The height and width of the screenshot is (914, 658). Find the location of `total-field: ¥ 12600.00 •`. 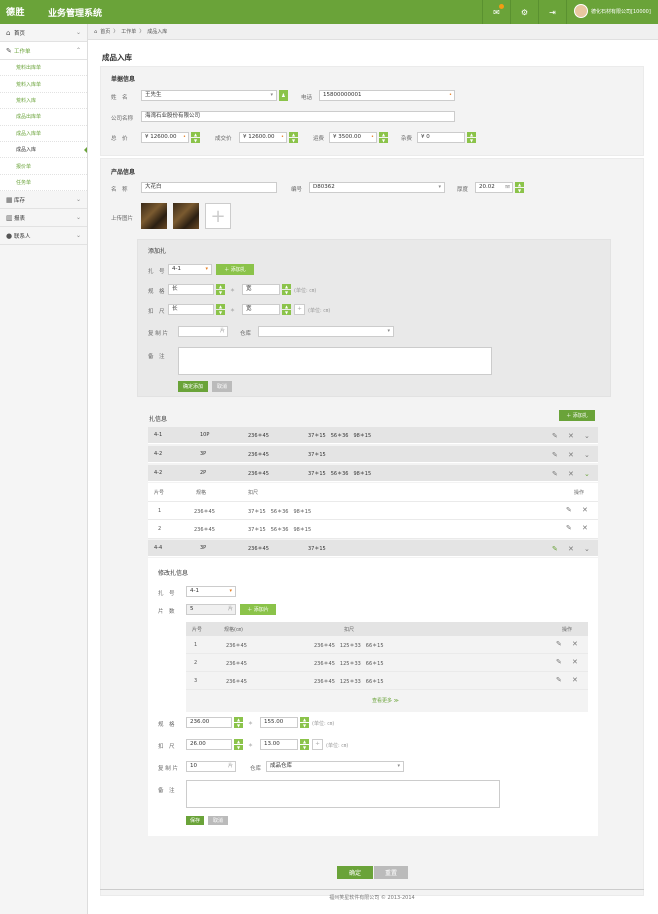

total-field: ¥ 12600.00 • is located at coordinates (165, 137).